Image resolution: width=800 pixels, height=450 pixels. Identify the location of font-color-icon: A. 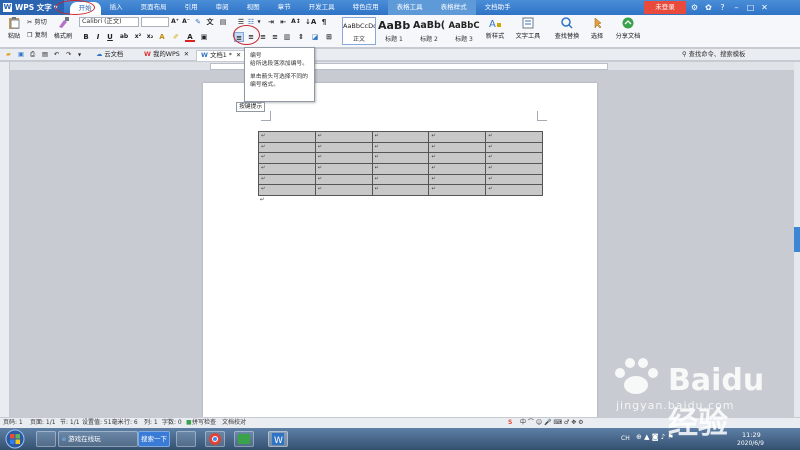
(190, 37).